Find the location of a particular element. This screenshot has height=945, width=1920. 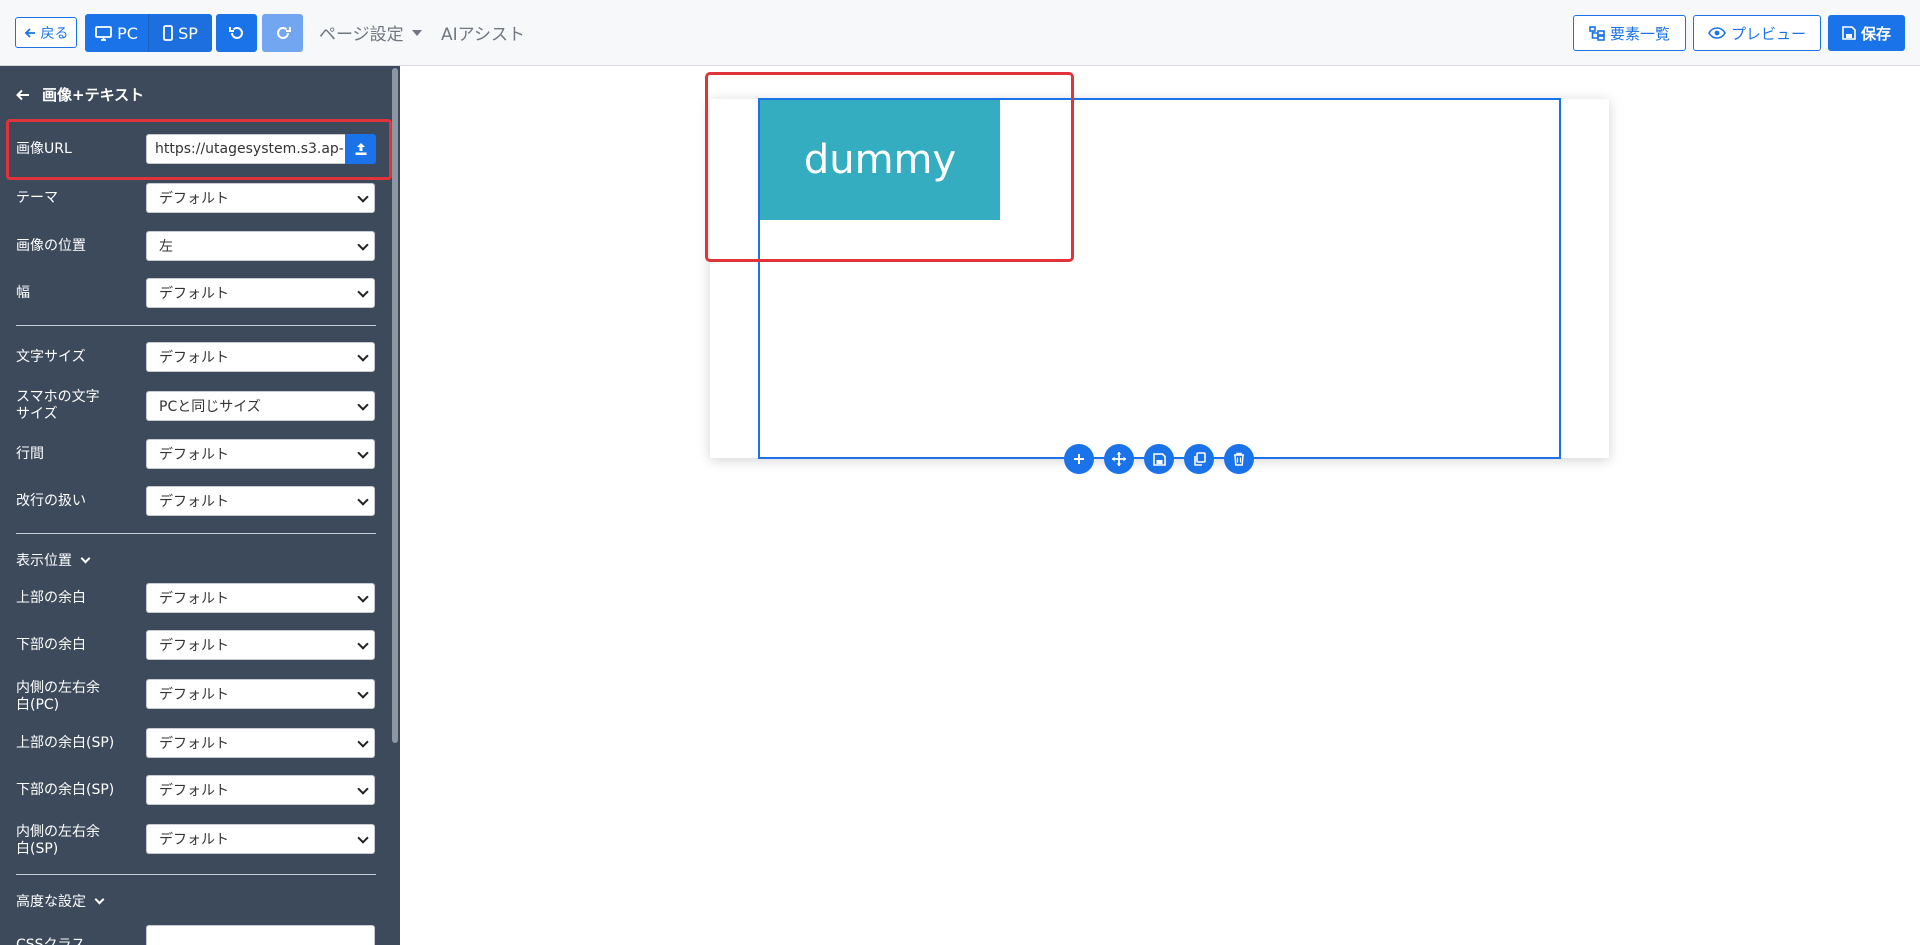

margin-top-sp-select: デフォルト is located at coordinates (260, 743).